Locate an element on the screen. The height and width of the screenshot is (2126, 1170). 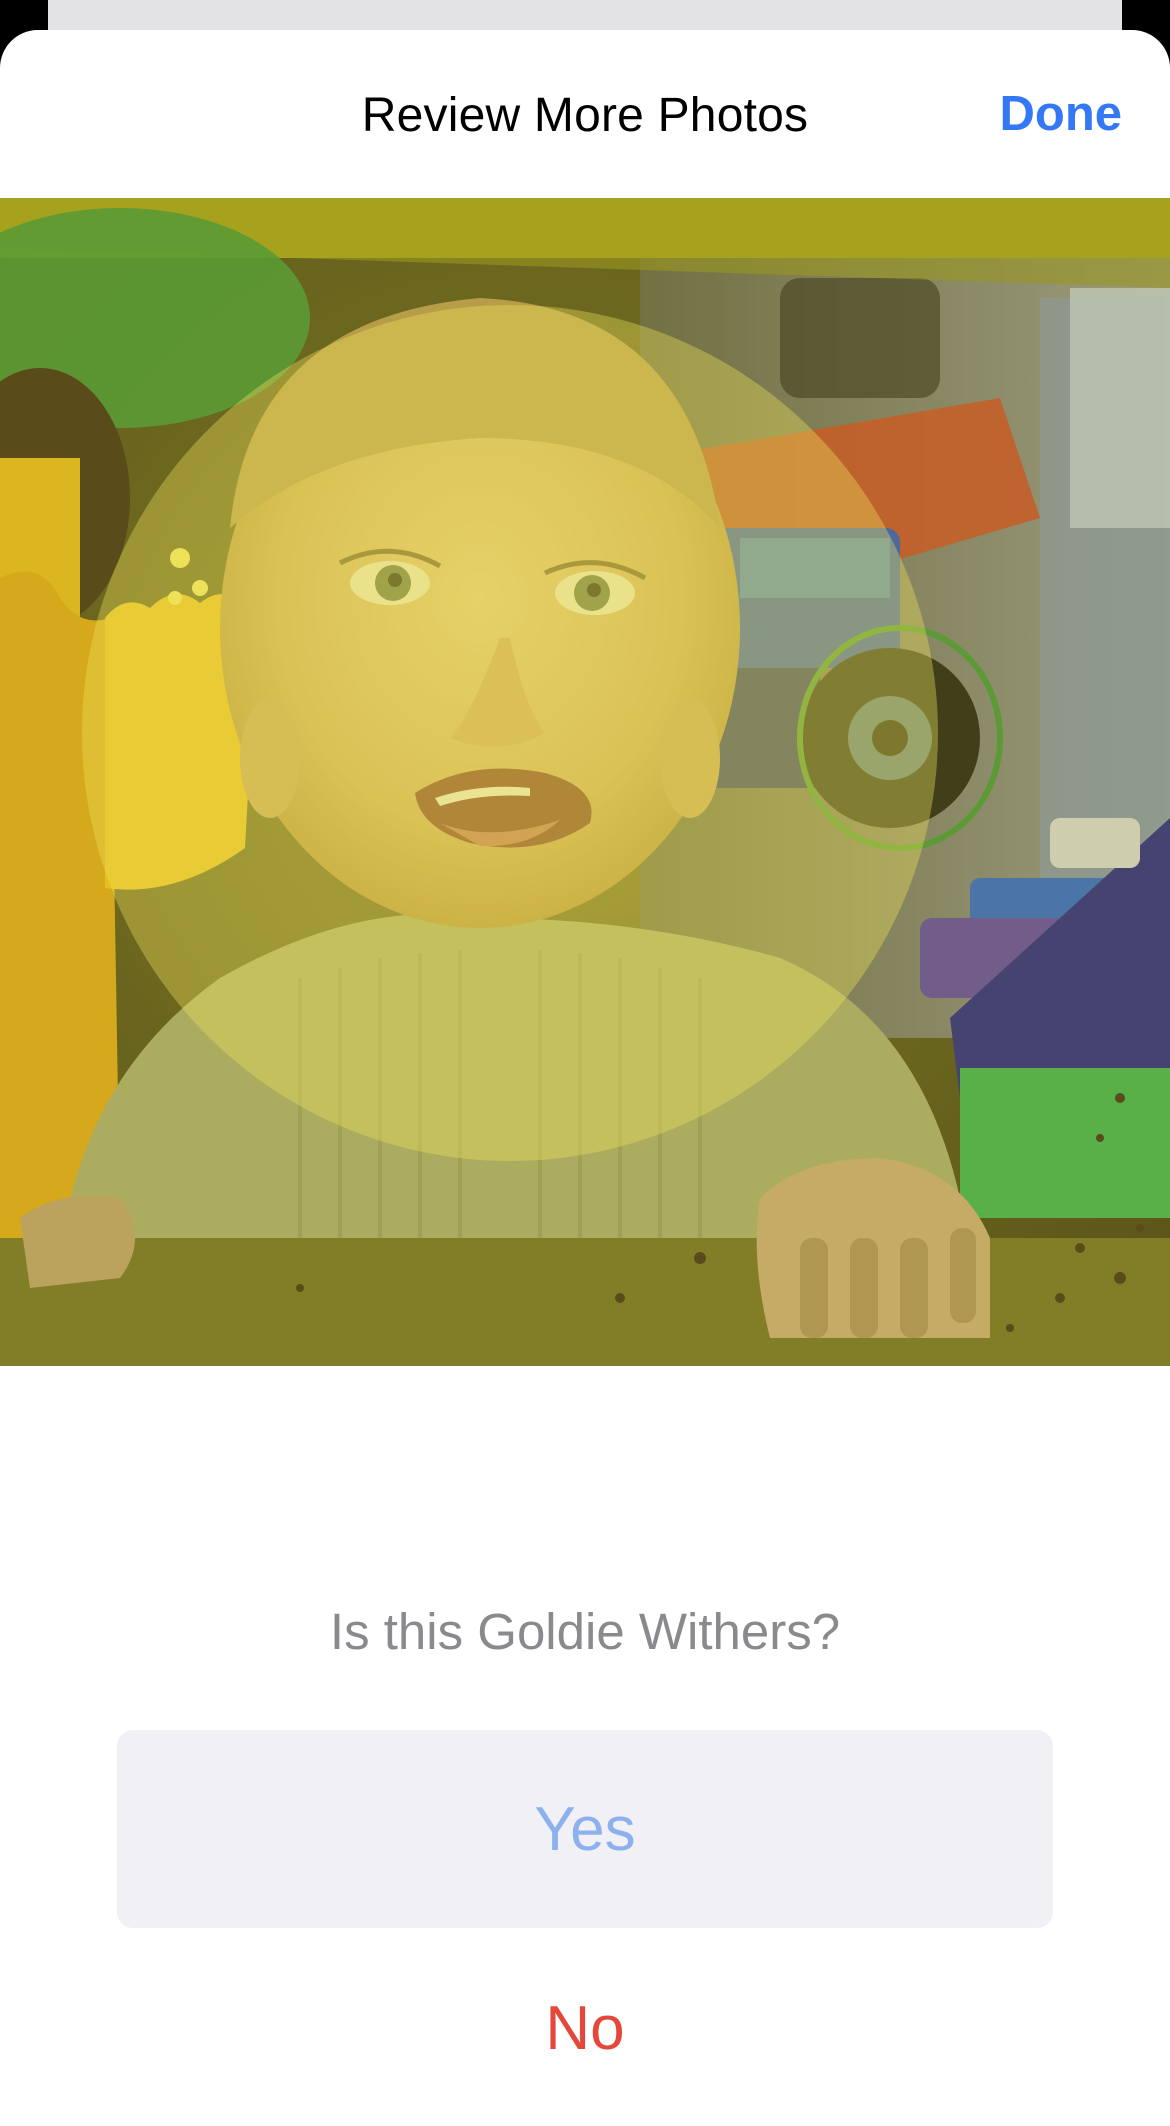
yes-button: Yes is located at coordinates (585, 1829).